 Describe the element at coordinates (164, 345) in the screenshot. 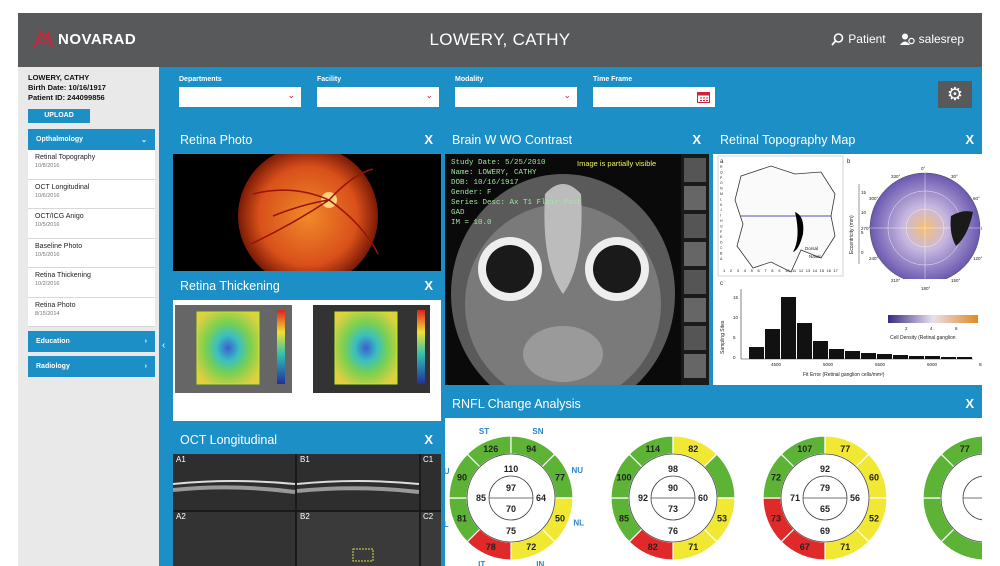

I see `chevron-left-icon: ‹` at that location.